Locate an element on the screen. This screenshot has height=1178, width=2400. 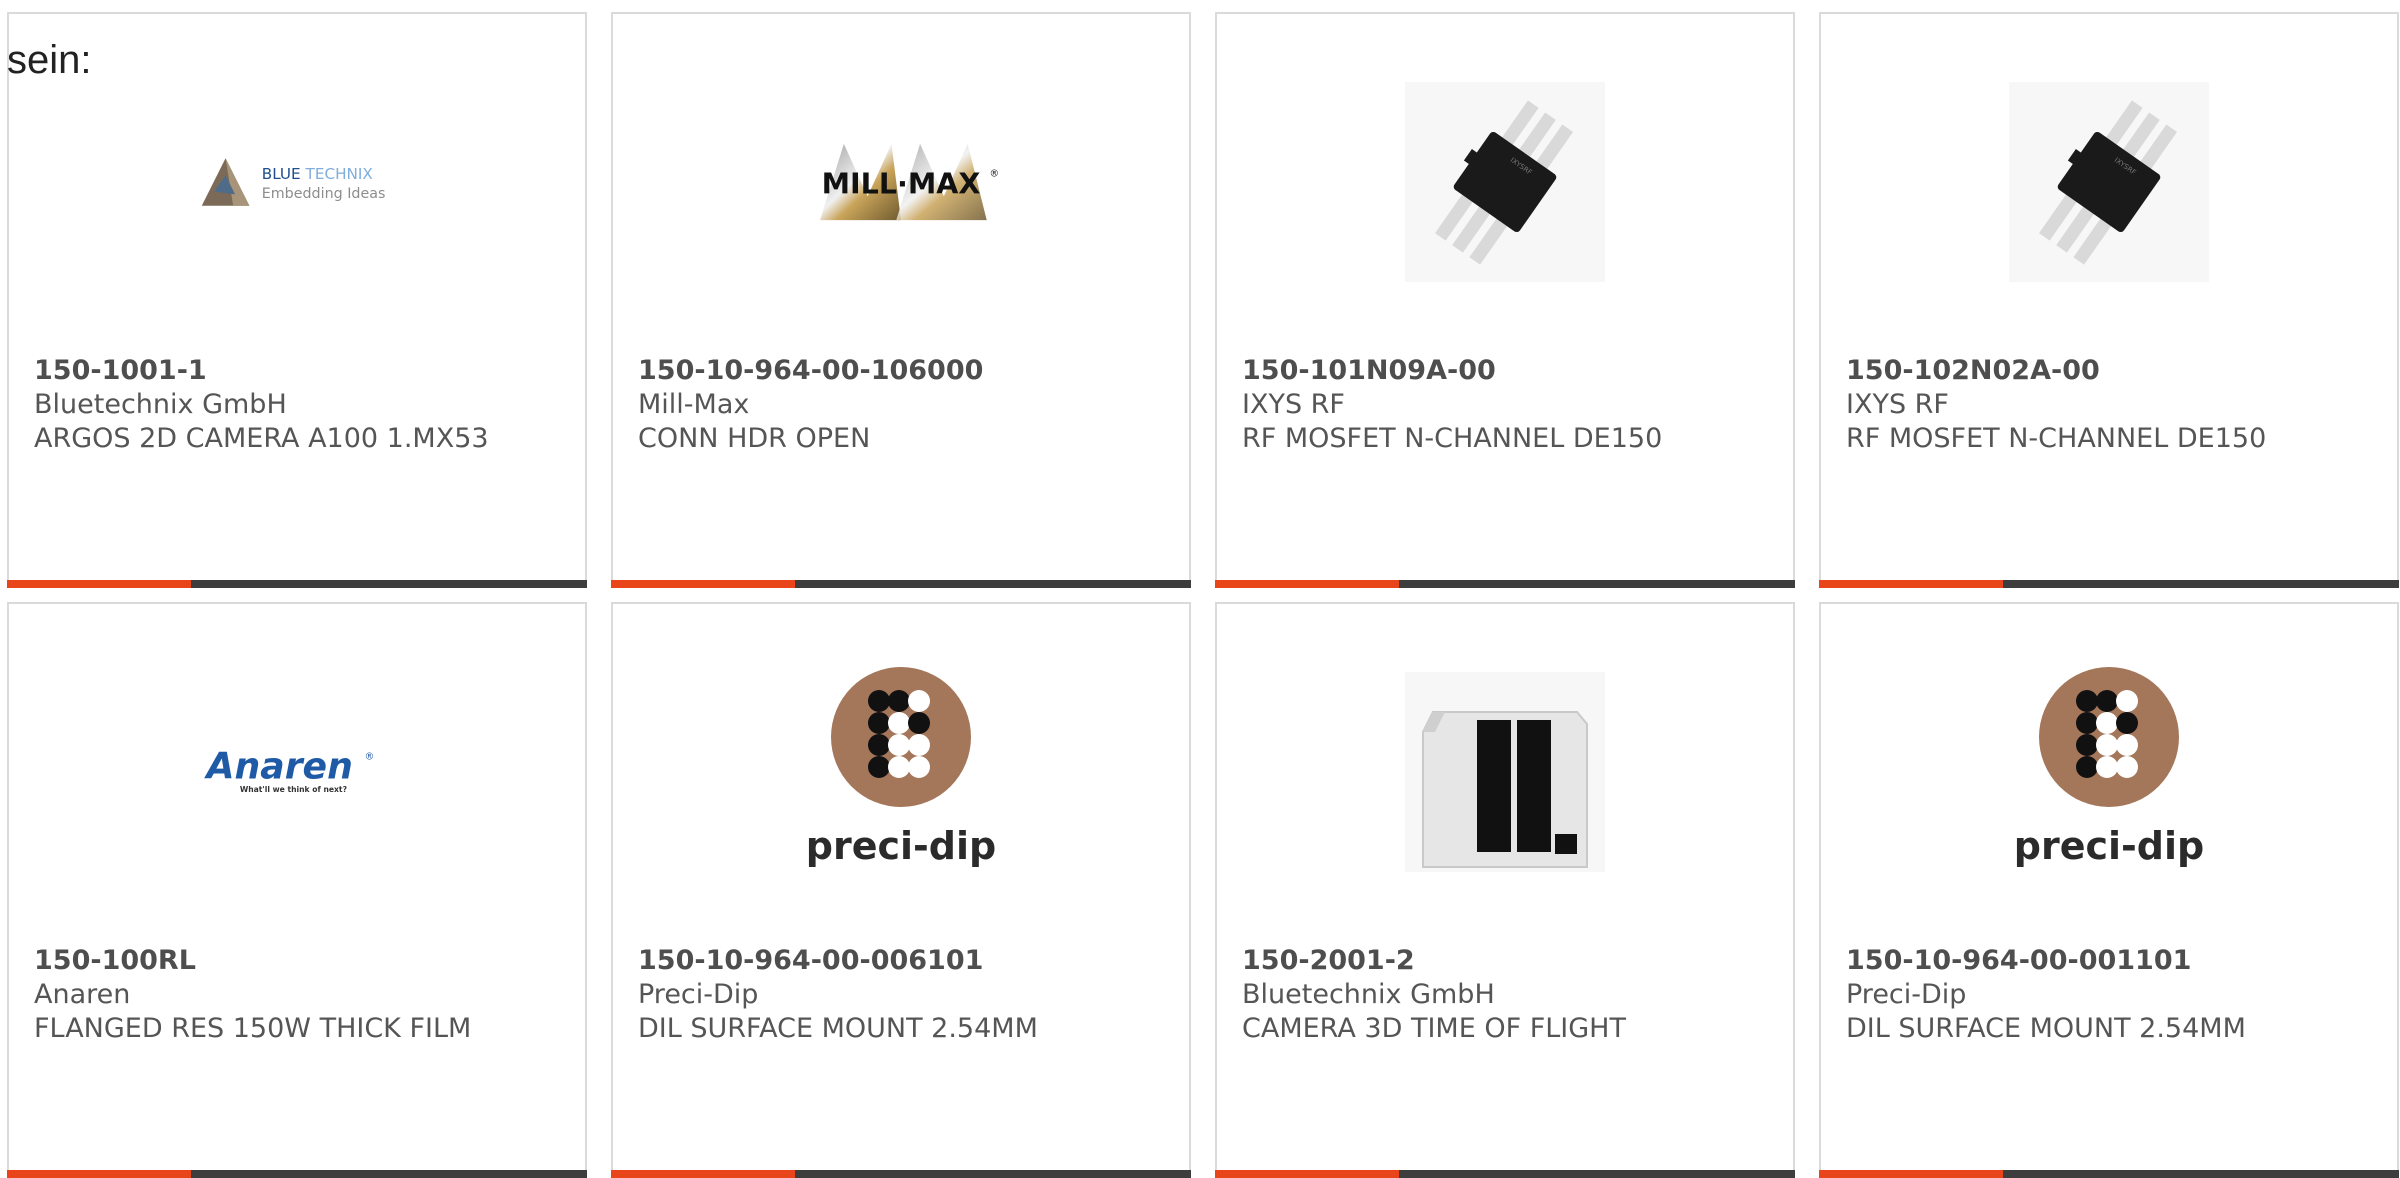
part-number: 150-1001-1 is located at coordinates (304, 371).